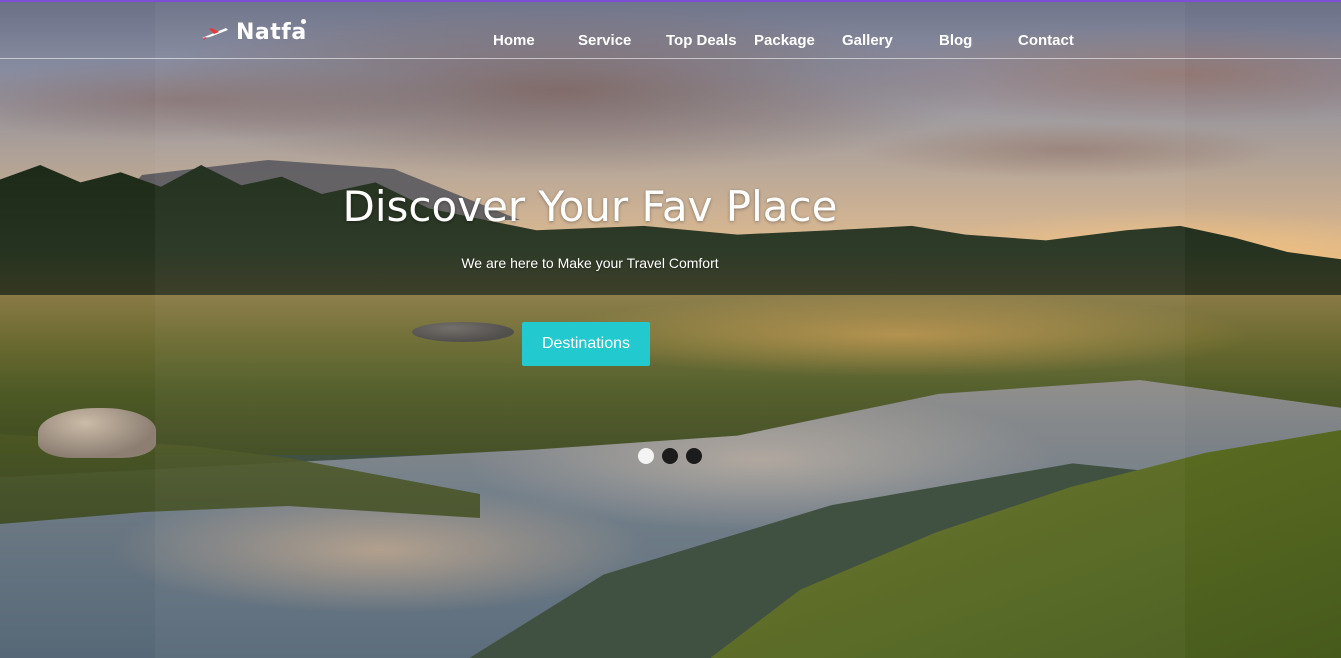 The height and width of the screenshot is (658, 1341). What do you see at coordinates (590, 206) in the screenshot?
I see `hero-title: Discover Your Fav Place` at bounding box center [590, 206].